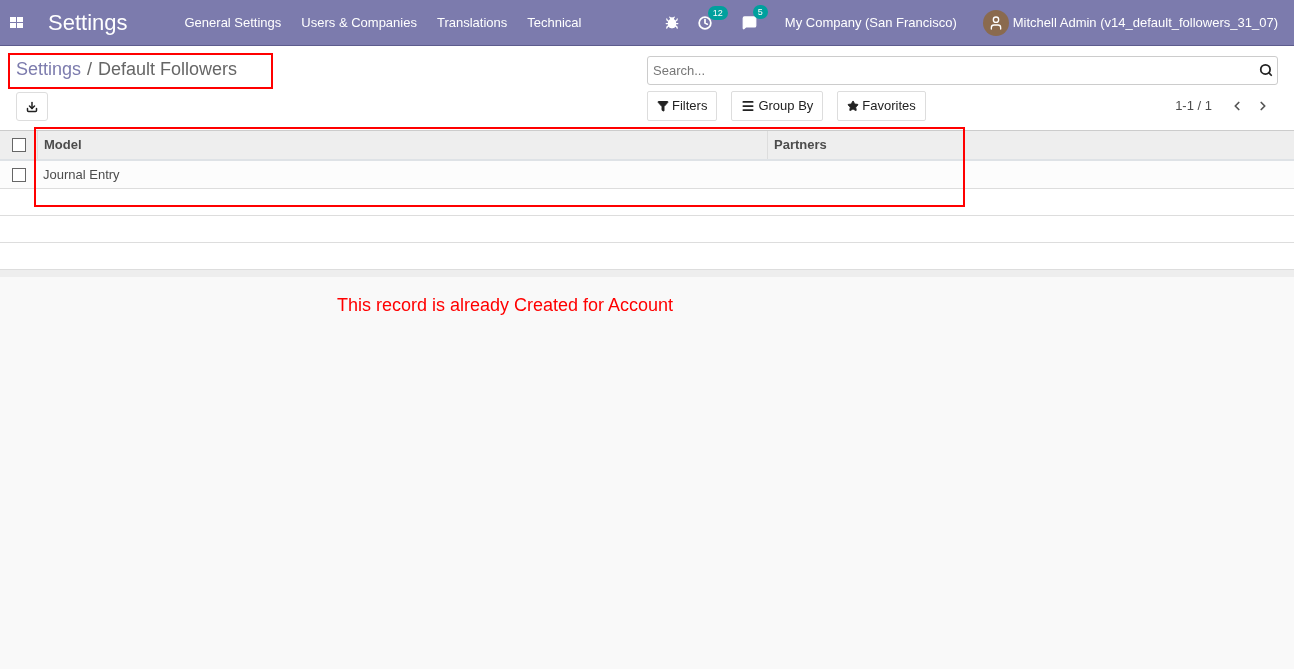 The image size is (1294, 669). I want to click on menu-item: Technical, so click(554, 22).